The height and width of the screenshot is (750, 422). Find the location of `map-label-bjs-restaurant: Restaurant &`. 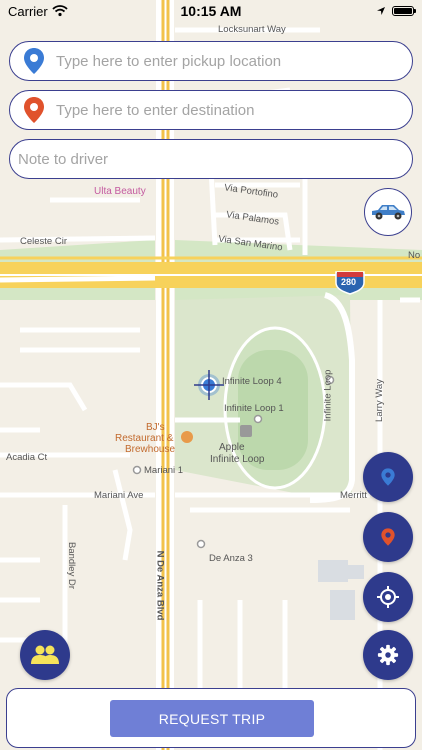

map-label-bjs-restaurant: Restaurant & is located at coordinates (144, 438).